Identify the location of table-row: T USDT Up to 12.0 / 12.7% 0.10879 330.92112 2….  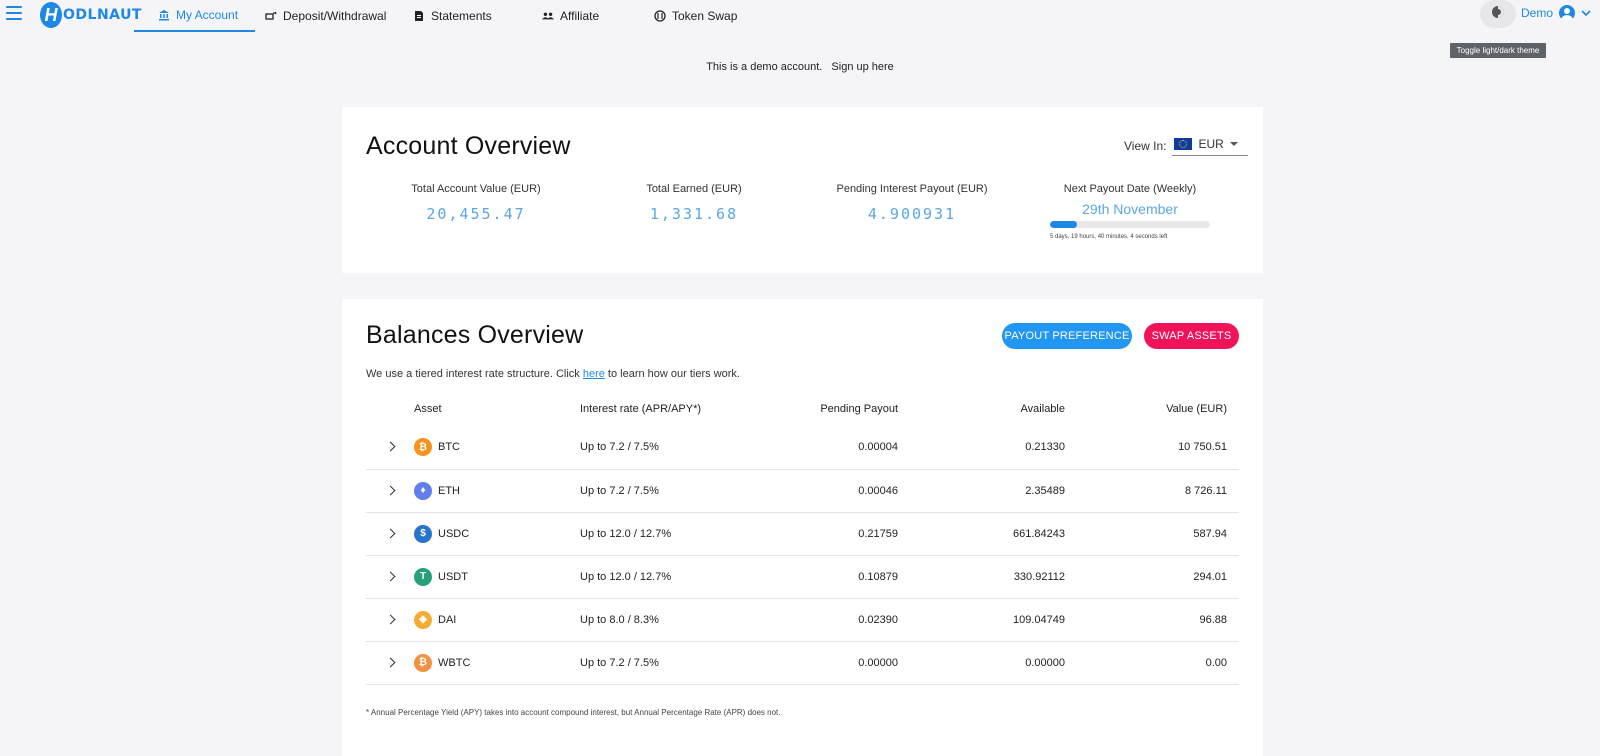
(802, 577).